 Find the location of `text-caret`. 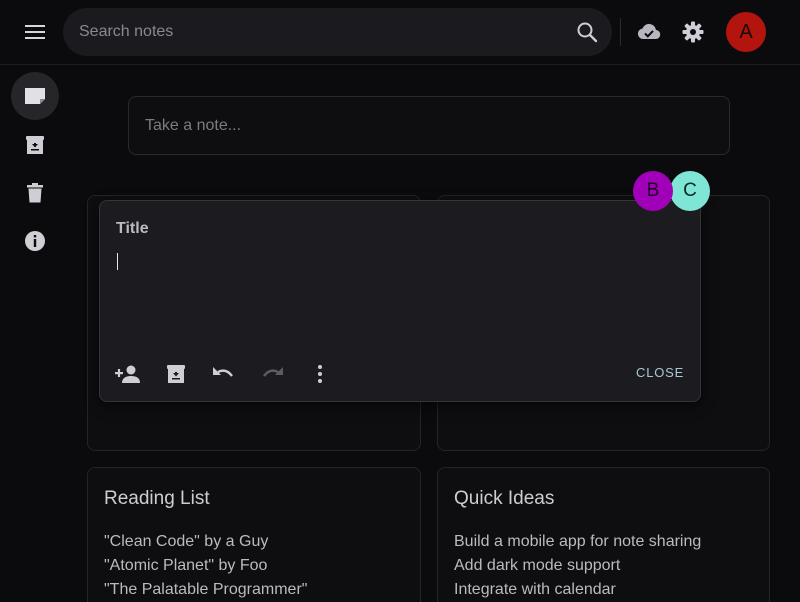

text-caret is located at coordinates (117, 261).